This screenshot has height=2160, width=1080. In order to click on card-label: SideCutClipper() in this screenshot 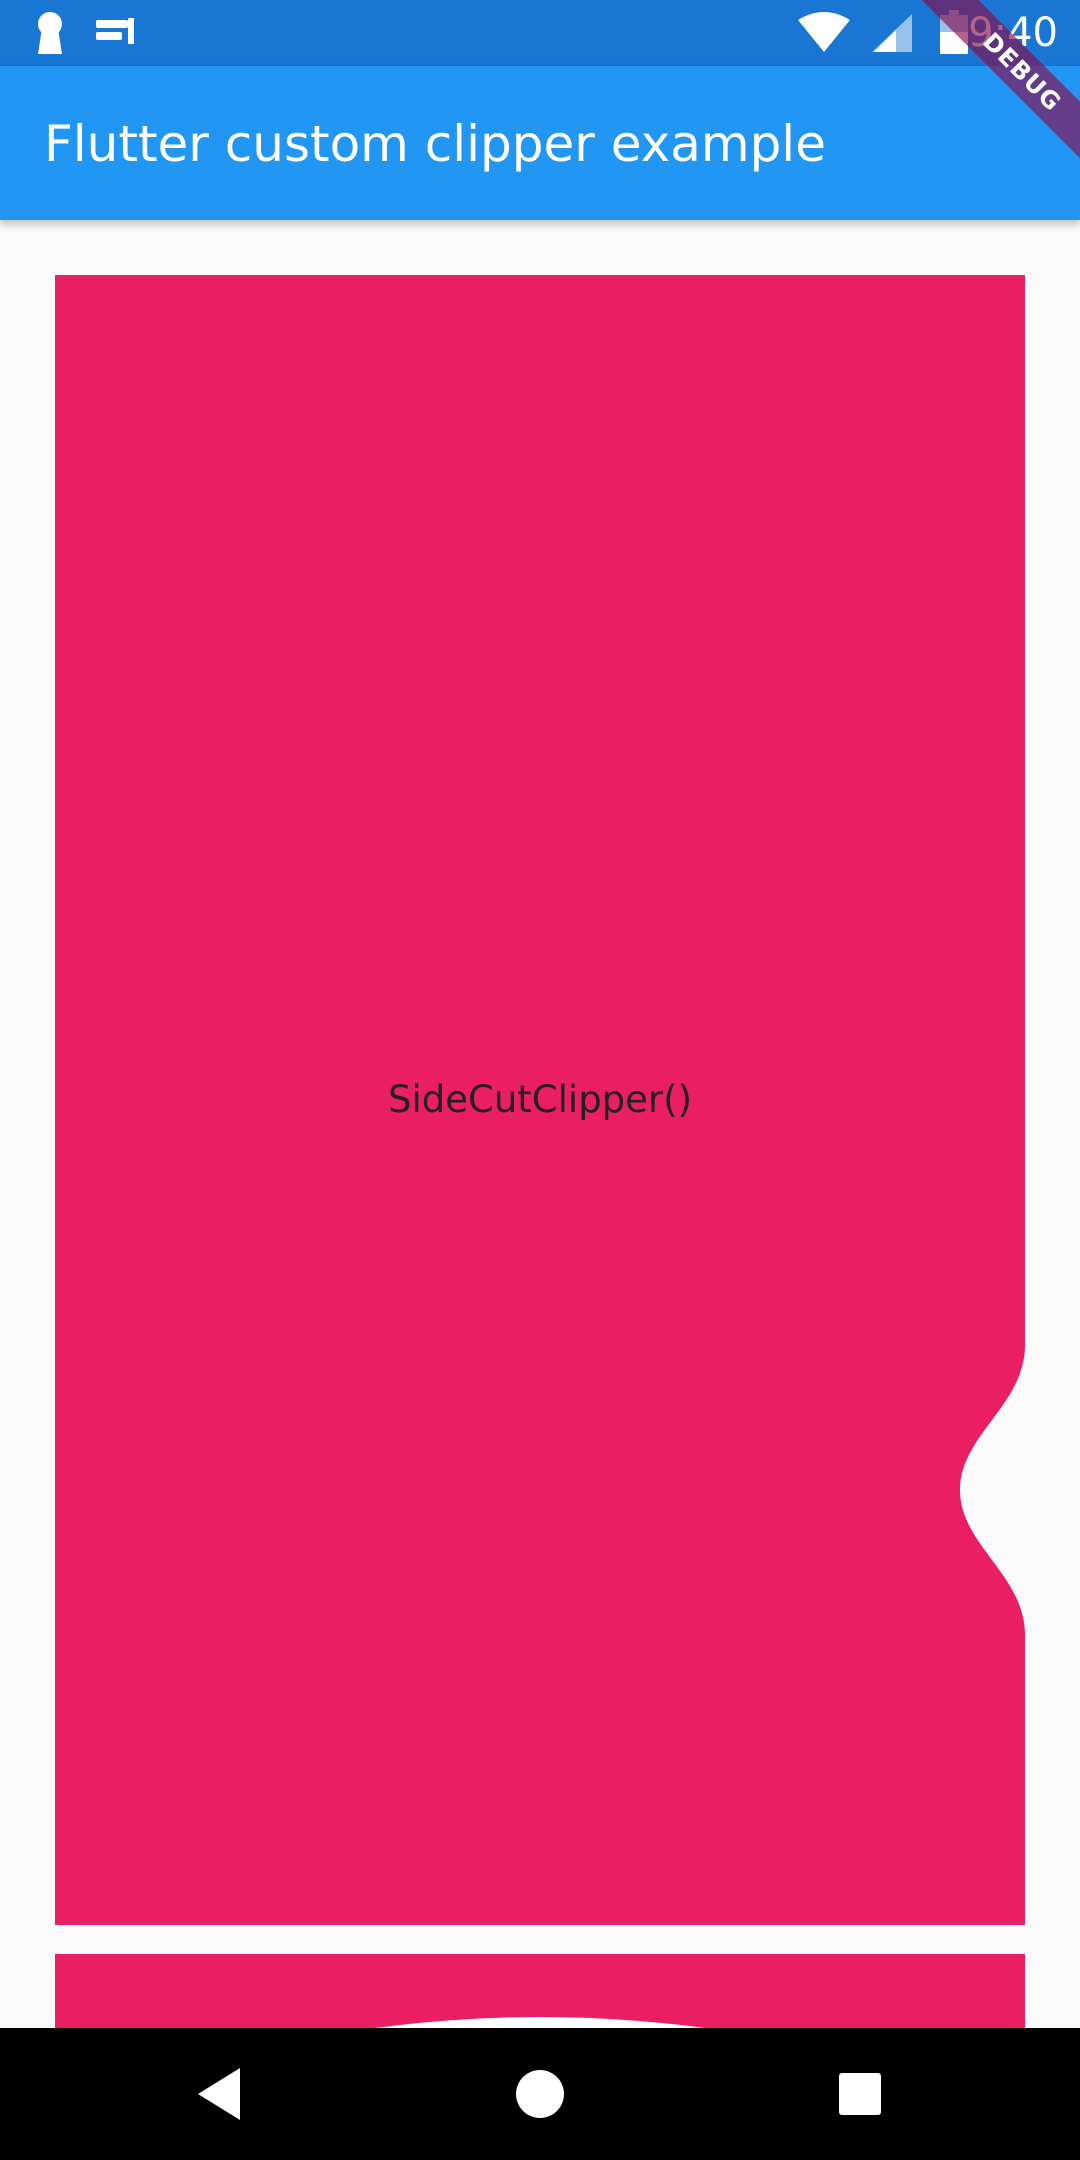, I will do `click(540, 1099)`.